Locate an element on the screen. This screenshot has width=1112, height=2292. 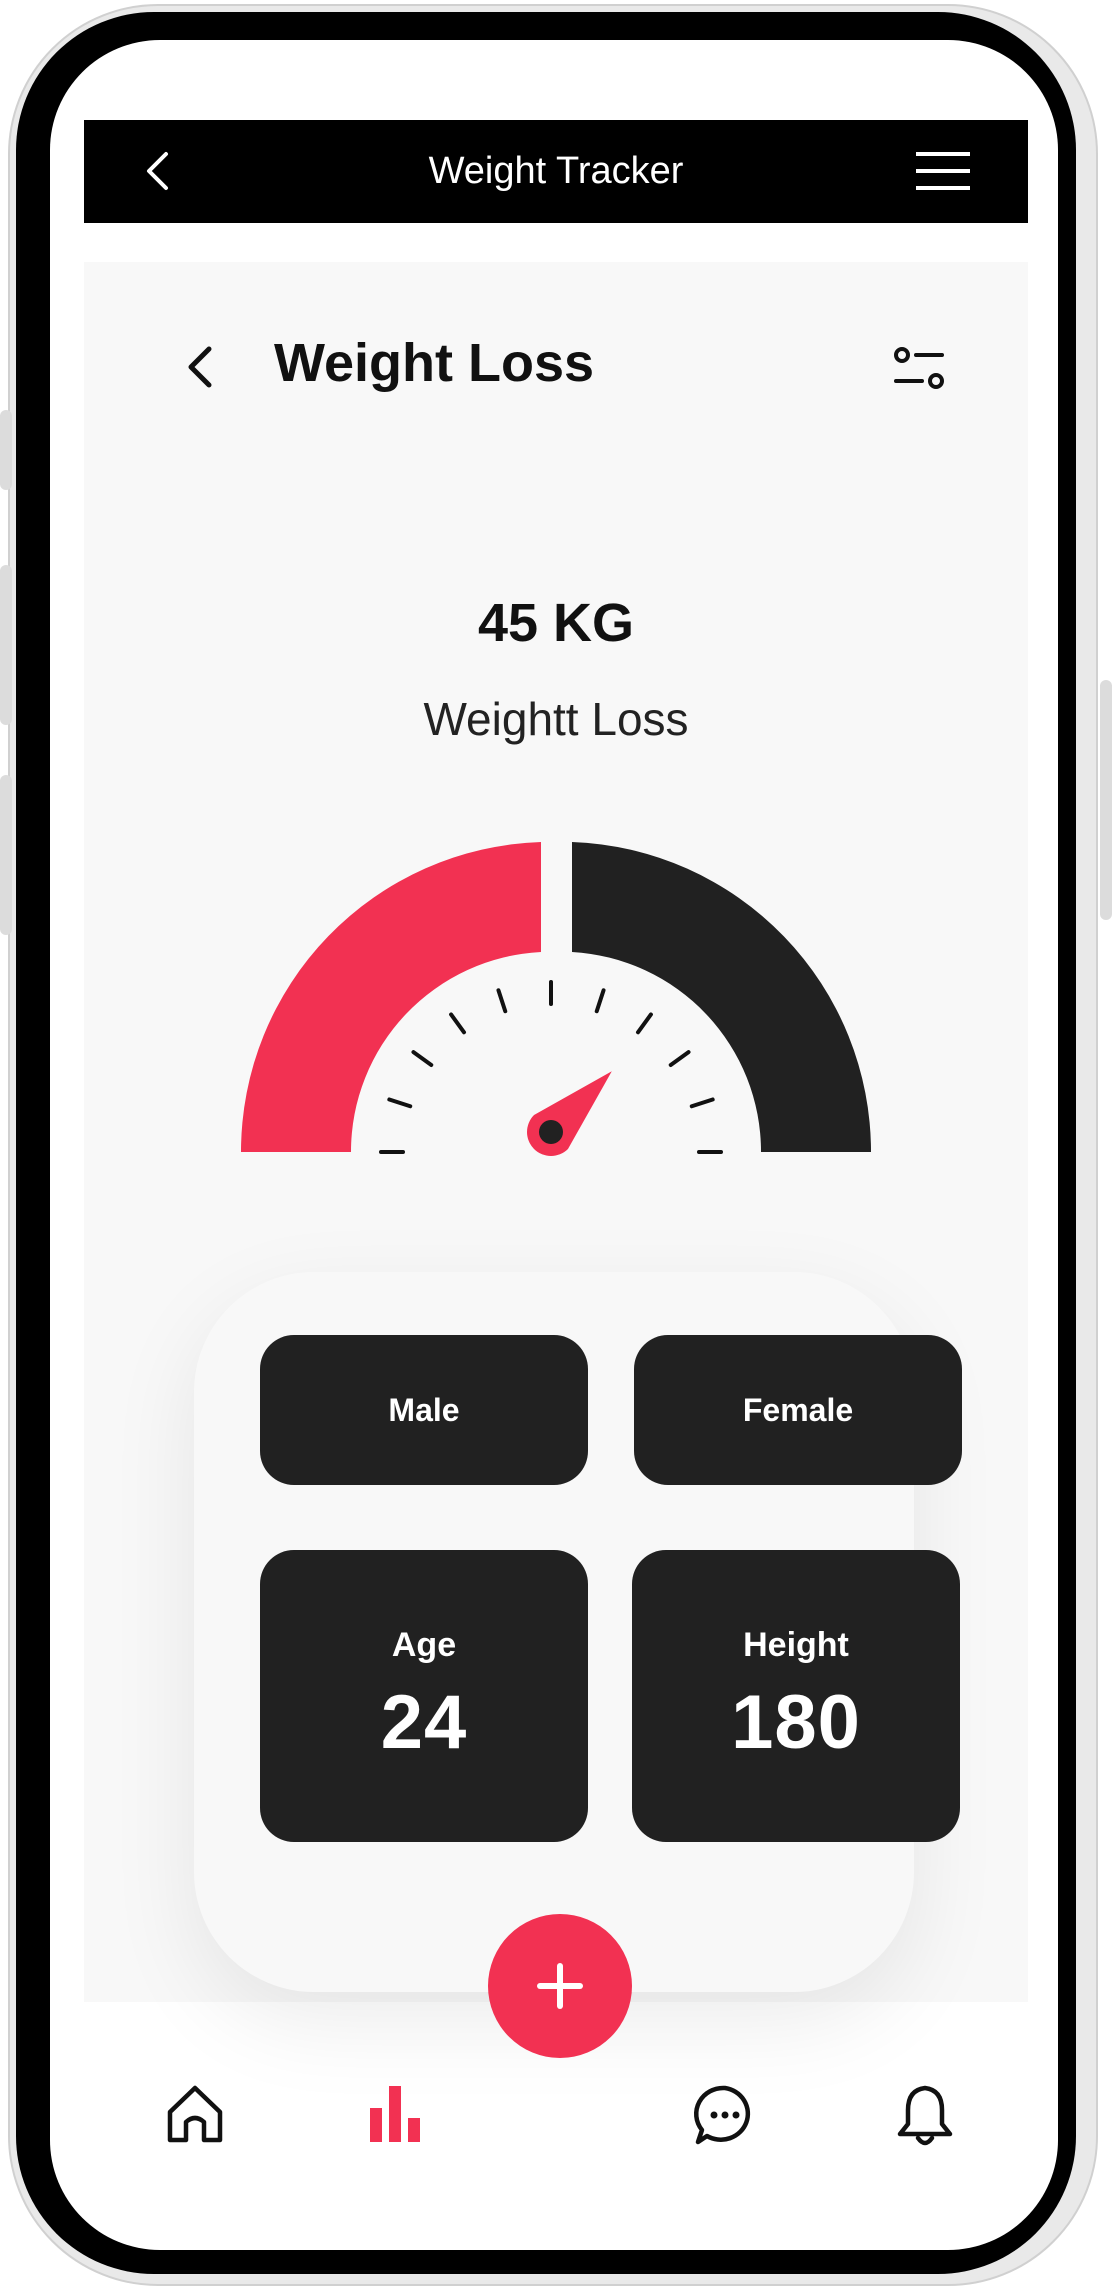
female-label: Female is located at coordinates (798, 1409).